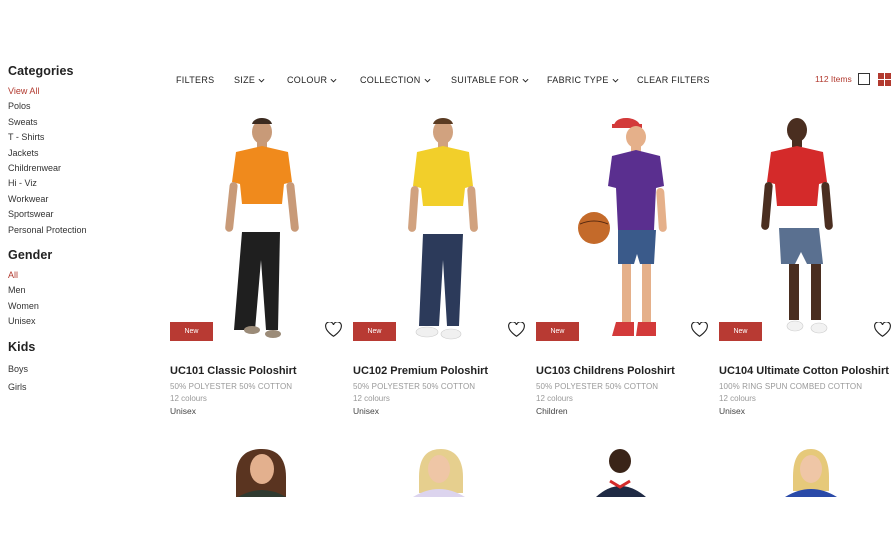  I want to click on suitable-for-label: SUITABLE FOR, so click(485, 80).